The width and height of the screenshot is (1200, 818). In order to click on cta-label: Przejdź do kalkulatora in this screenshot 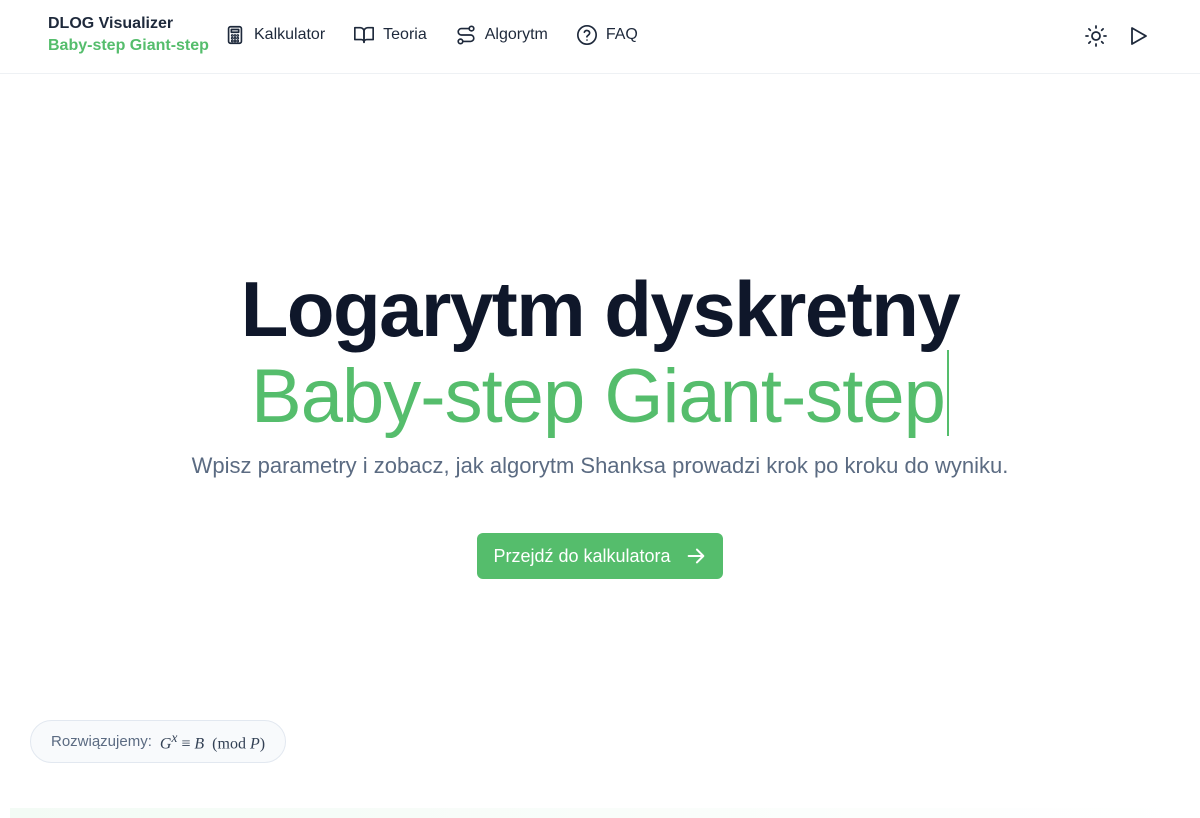, I will do `click(582, 555)`.